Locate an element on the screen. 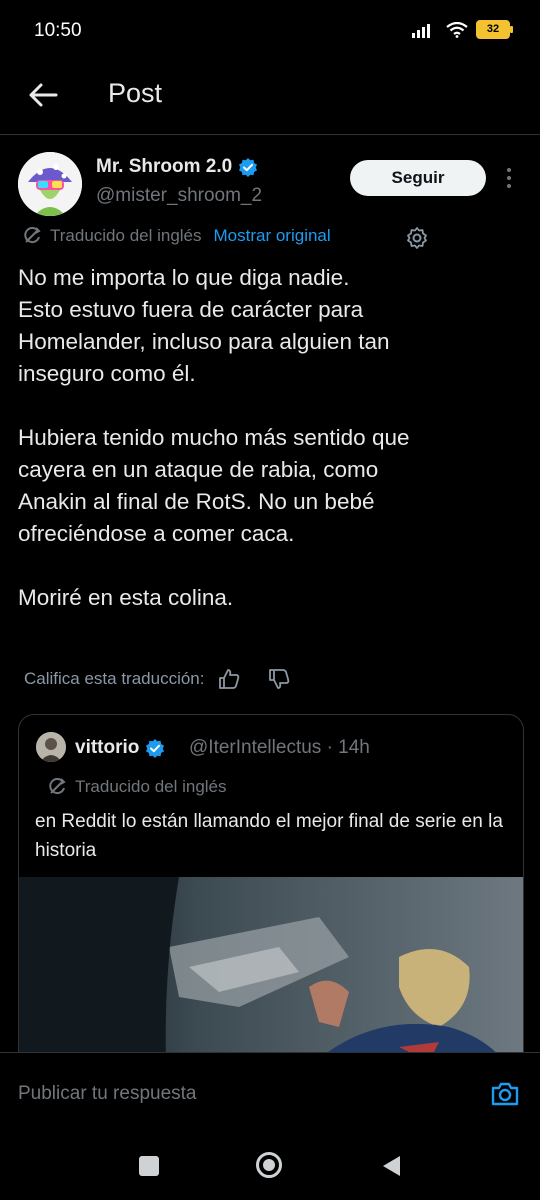  reply-bar: Publicar tu respuesta is located at coordinates (270, 1093).